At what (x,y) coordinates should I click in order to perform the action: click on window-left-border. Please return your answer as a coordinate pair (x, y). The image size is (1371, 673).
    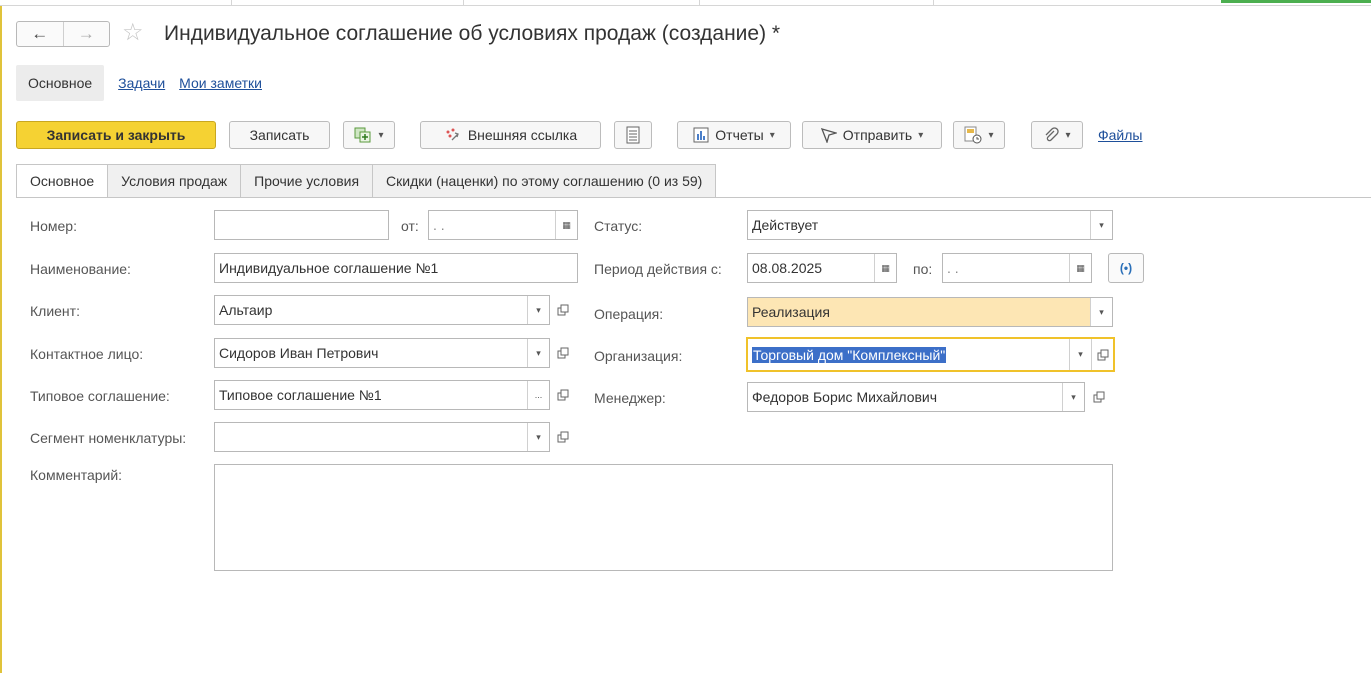
    Looking at the image, I should click on (1, 339).